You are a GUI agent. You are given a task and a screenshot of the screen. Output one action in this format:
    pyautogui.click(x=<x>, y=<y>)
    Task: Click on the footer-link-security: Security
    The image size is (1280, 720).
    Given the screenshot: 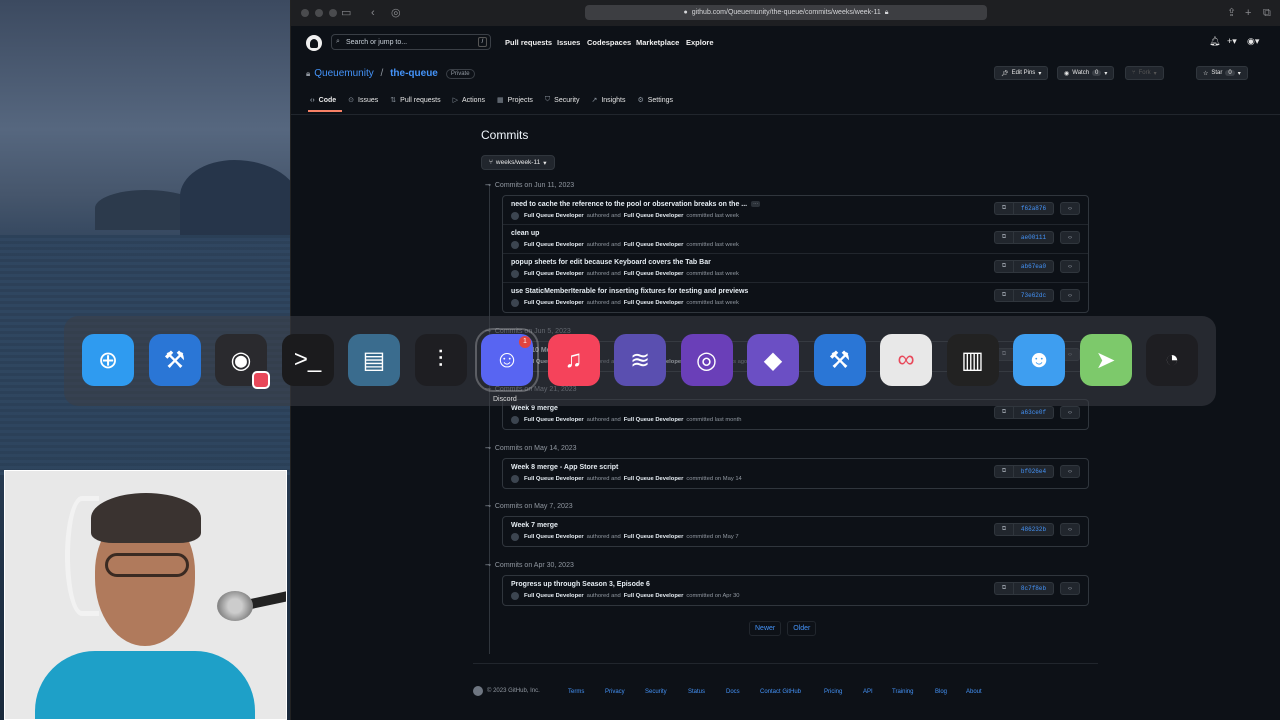 What is the action you would take?
    pyautogui.click(x=656, y=692)
    